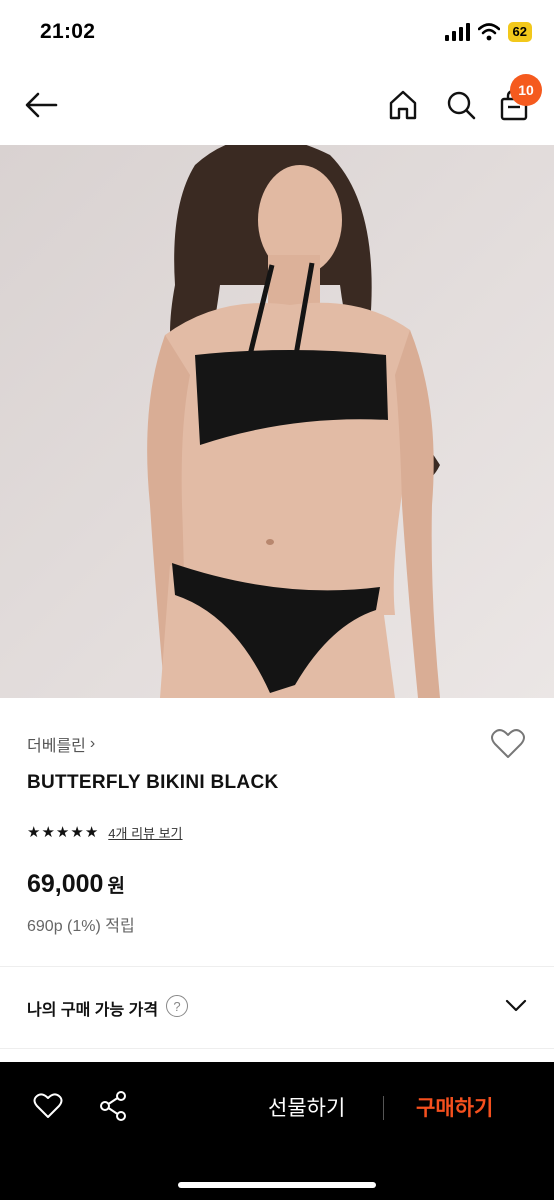  I want to click on signal-icon, so click(457, 32).